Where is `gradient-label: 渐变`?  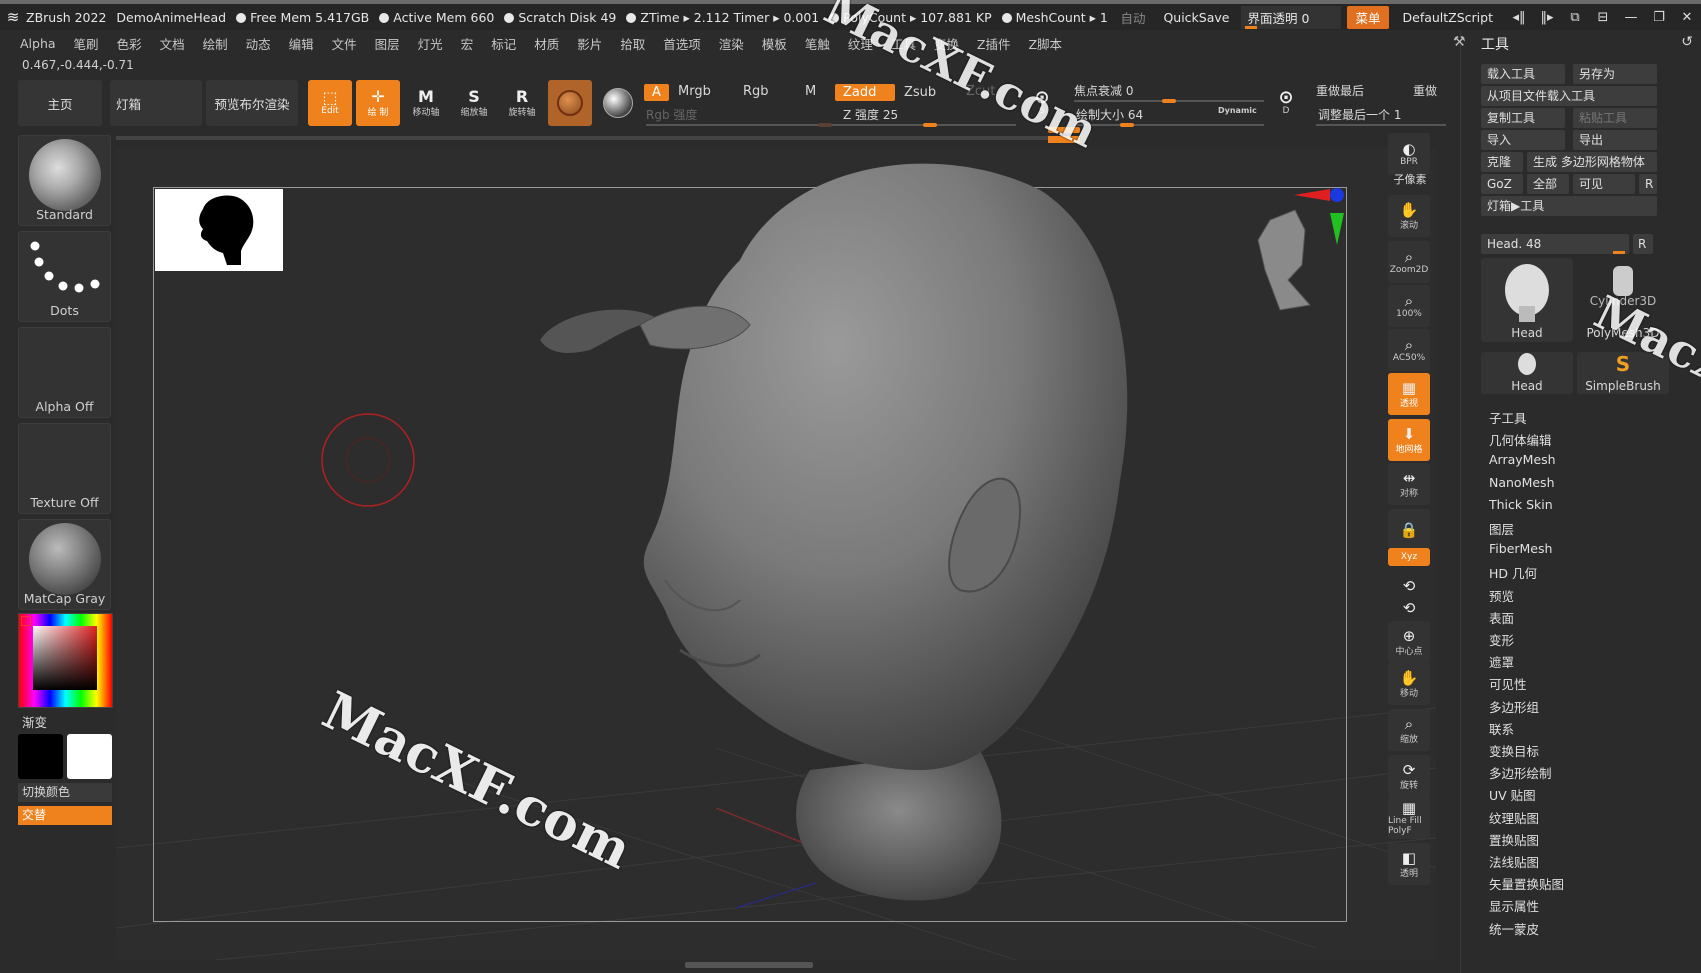
gradient-label: 渐变 is located at coordinates (34, 721).